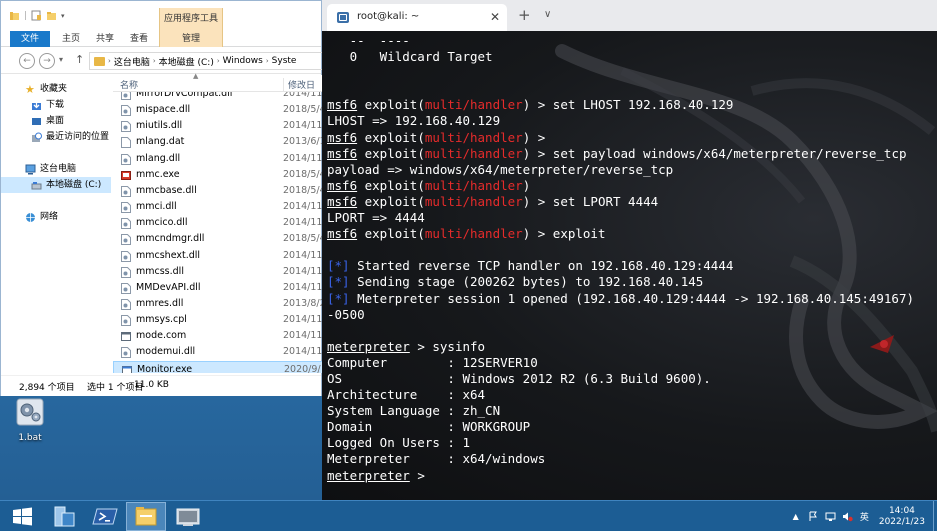 The image size is (937, 531). I want to click on nav-item-recent: 最近访问的位置, so click(56, 137).